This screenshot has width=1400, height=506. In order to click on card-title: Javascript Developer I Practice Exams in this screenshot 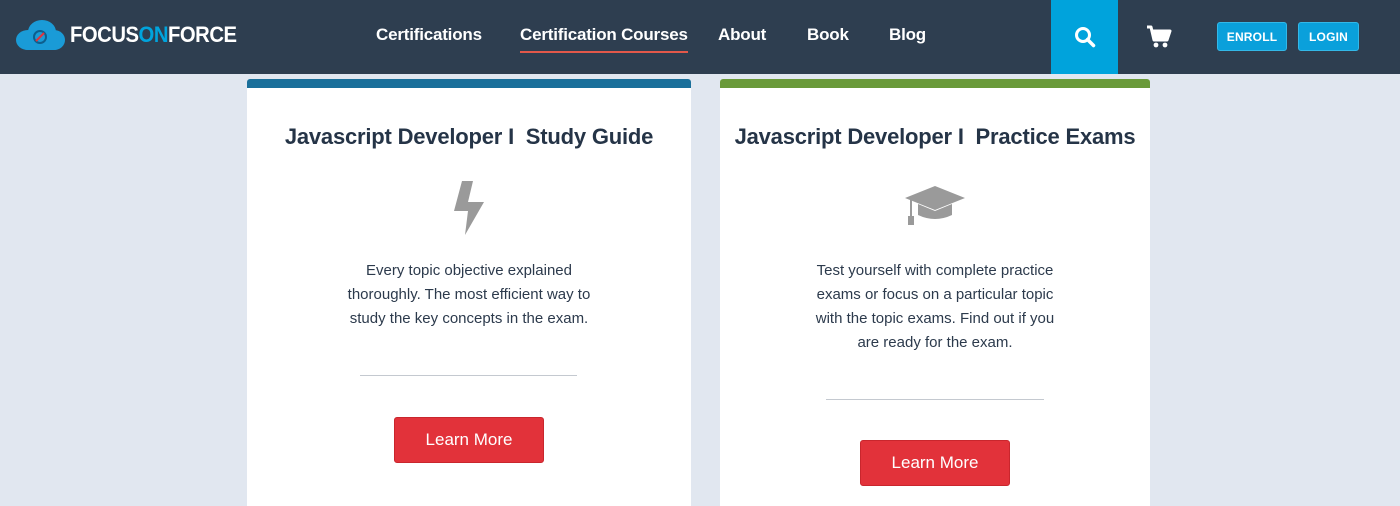, I will do `click(935, 136)`.